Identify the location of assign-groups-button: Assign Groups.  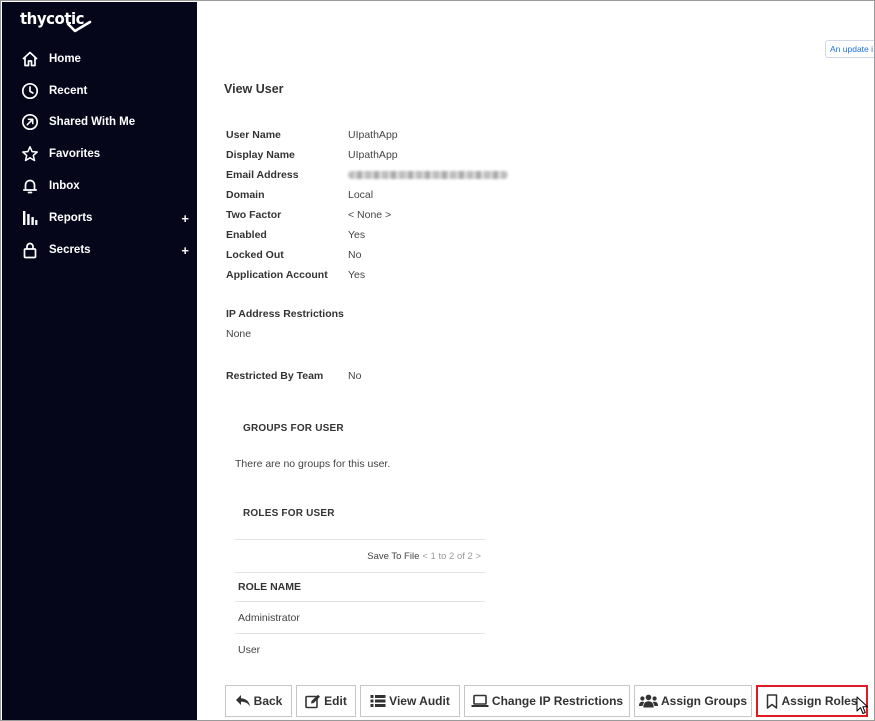
(693, 701).